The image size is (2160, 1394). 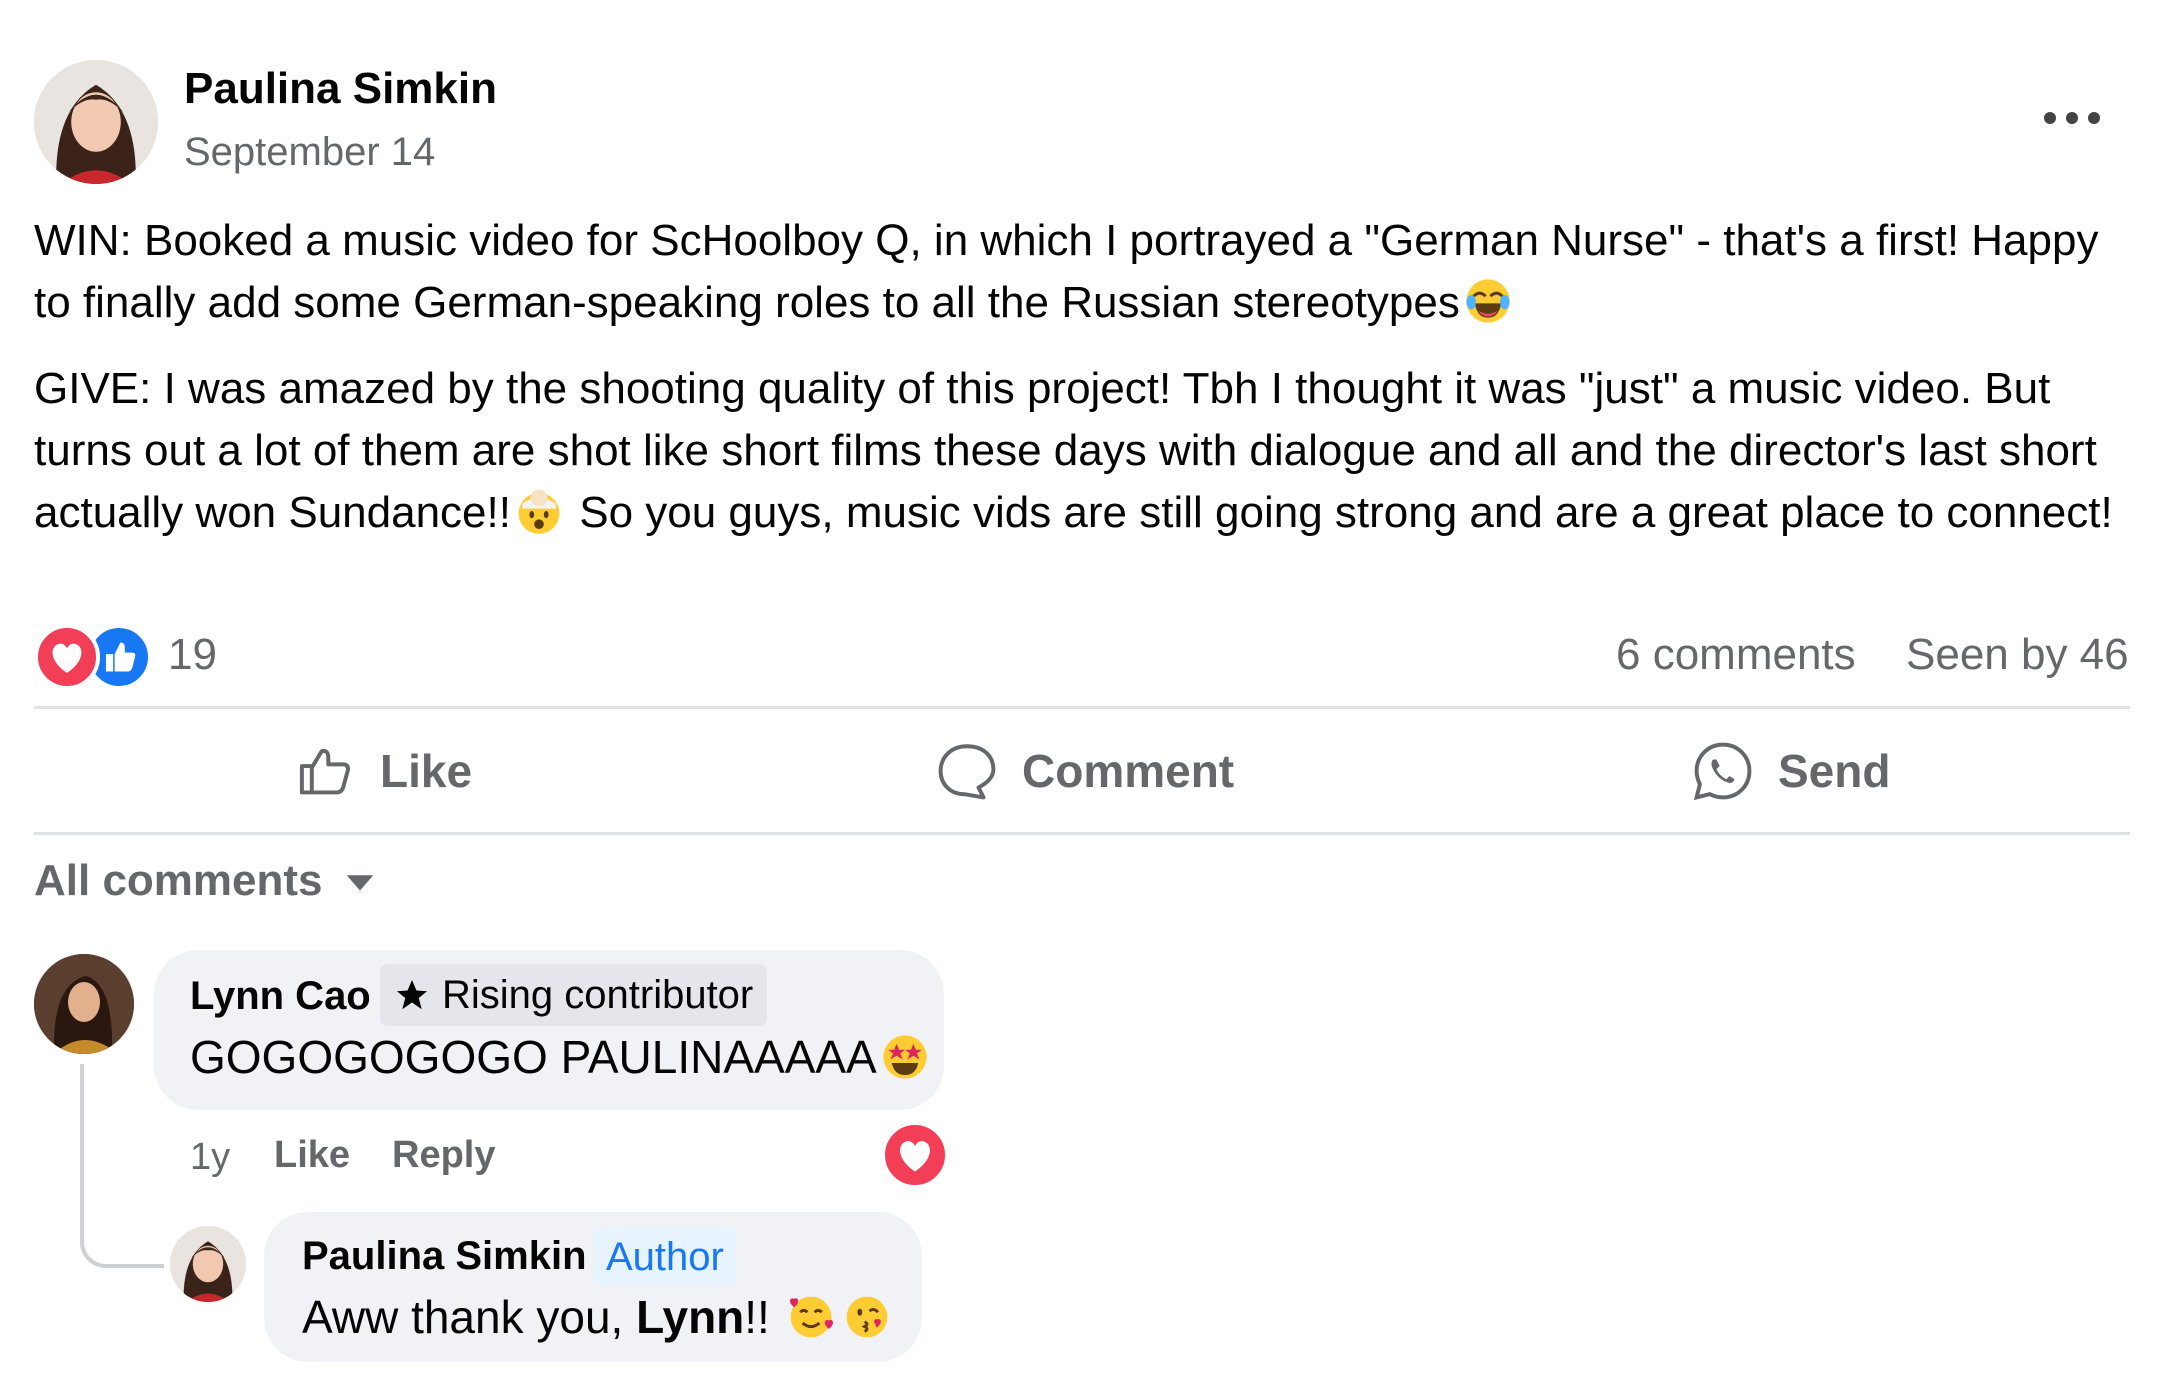 What do you see at coordinates (1834, 771) in the screenshot?
I see `send-button-label: Send` at bounding box center [1834, 771].